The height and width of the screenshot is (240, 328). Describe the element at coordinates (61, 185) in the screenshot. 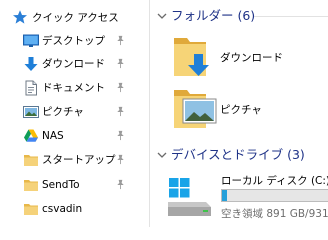

I see `nav-item-label: SendTo` at that location.